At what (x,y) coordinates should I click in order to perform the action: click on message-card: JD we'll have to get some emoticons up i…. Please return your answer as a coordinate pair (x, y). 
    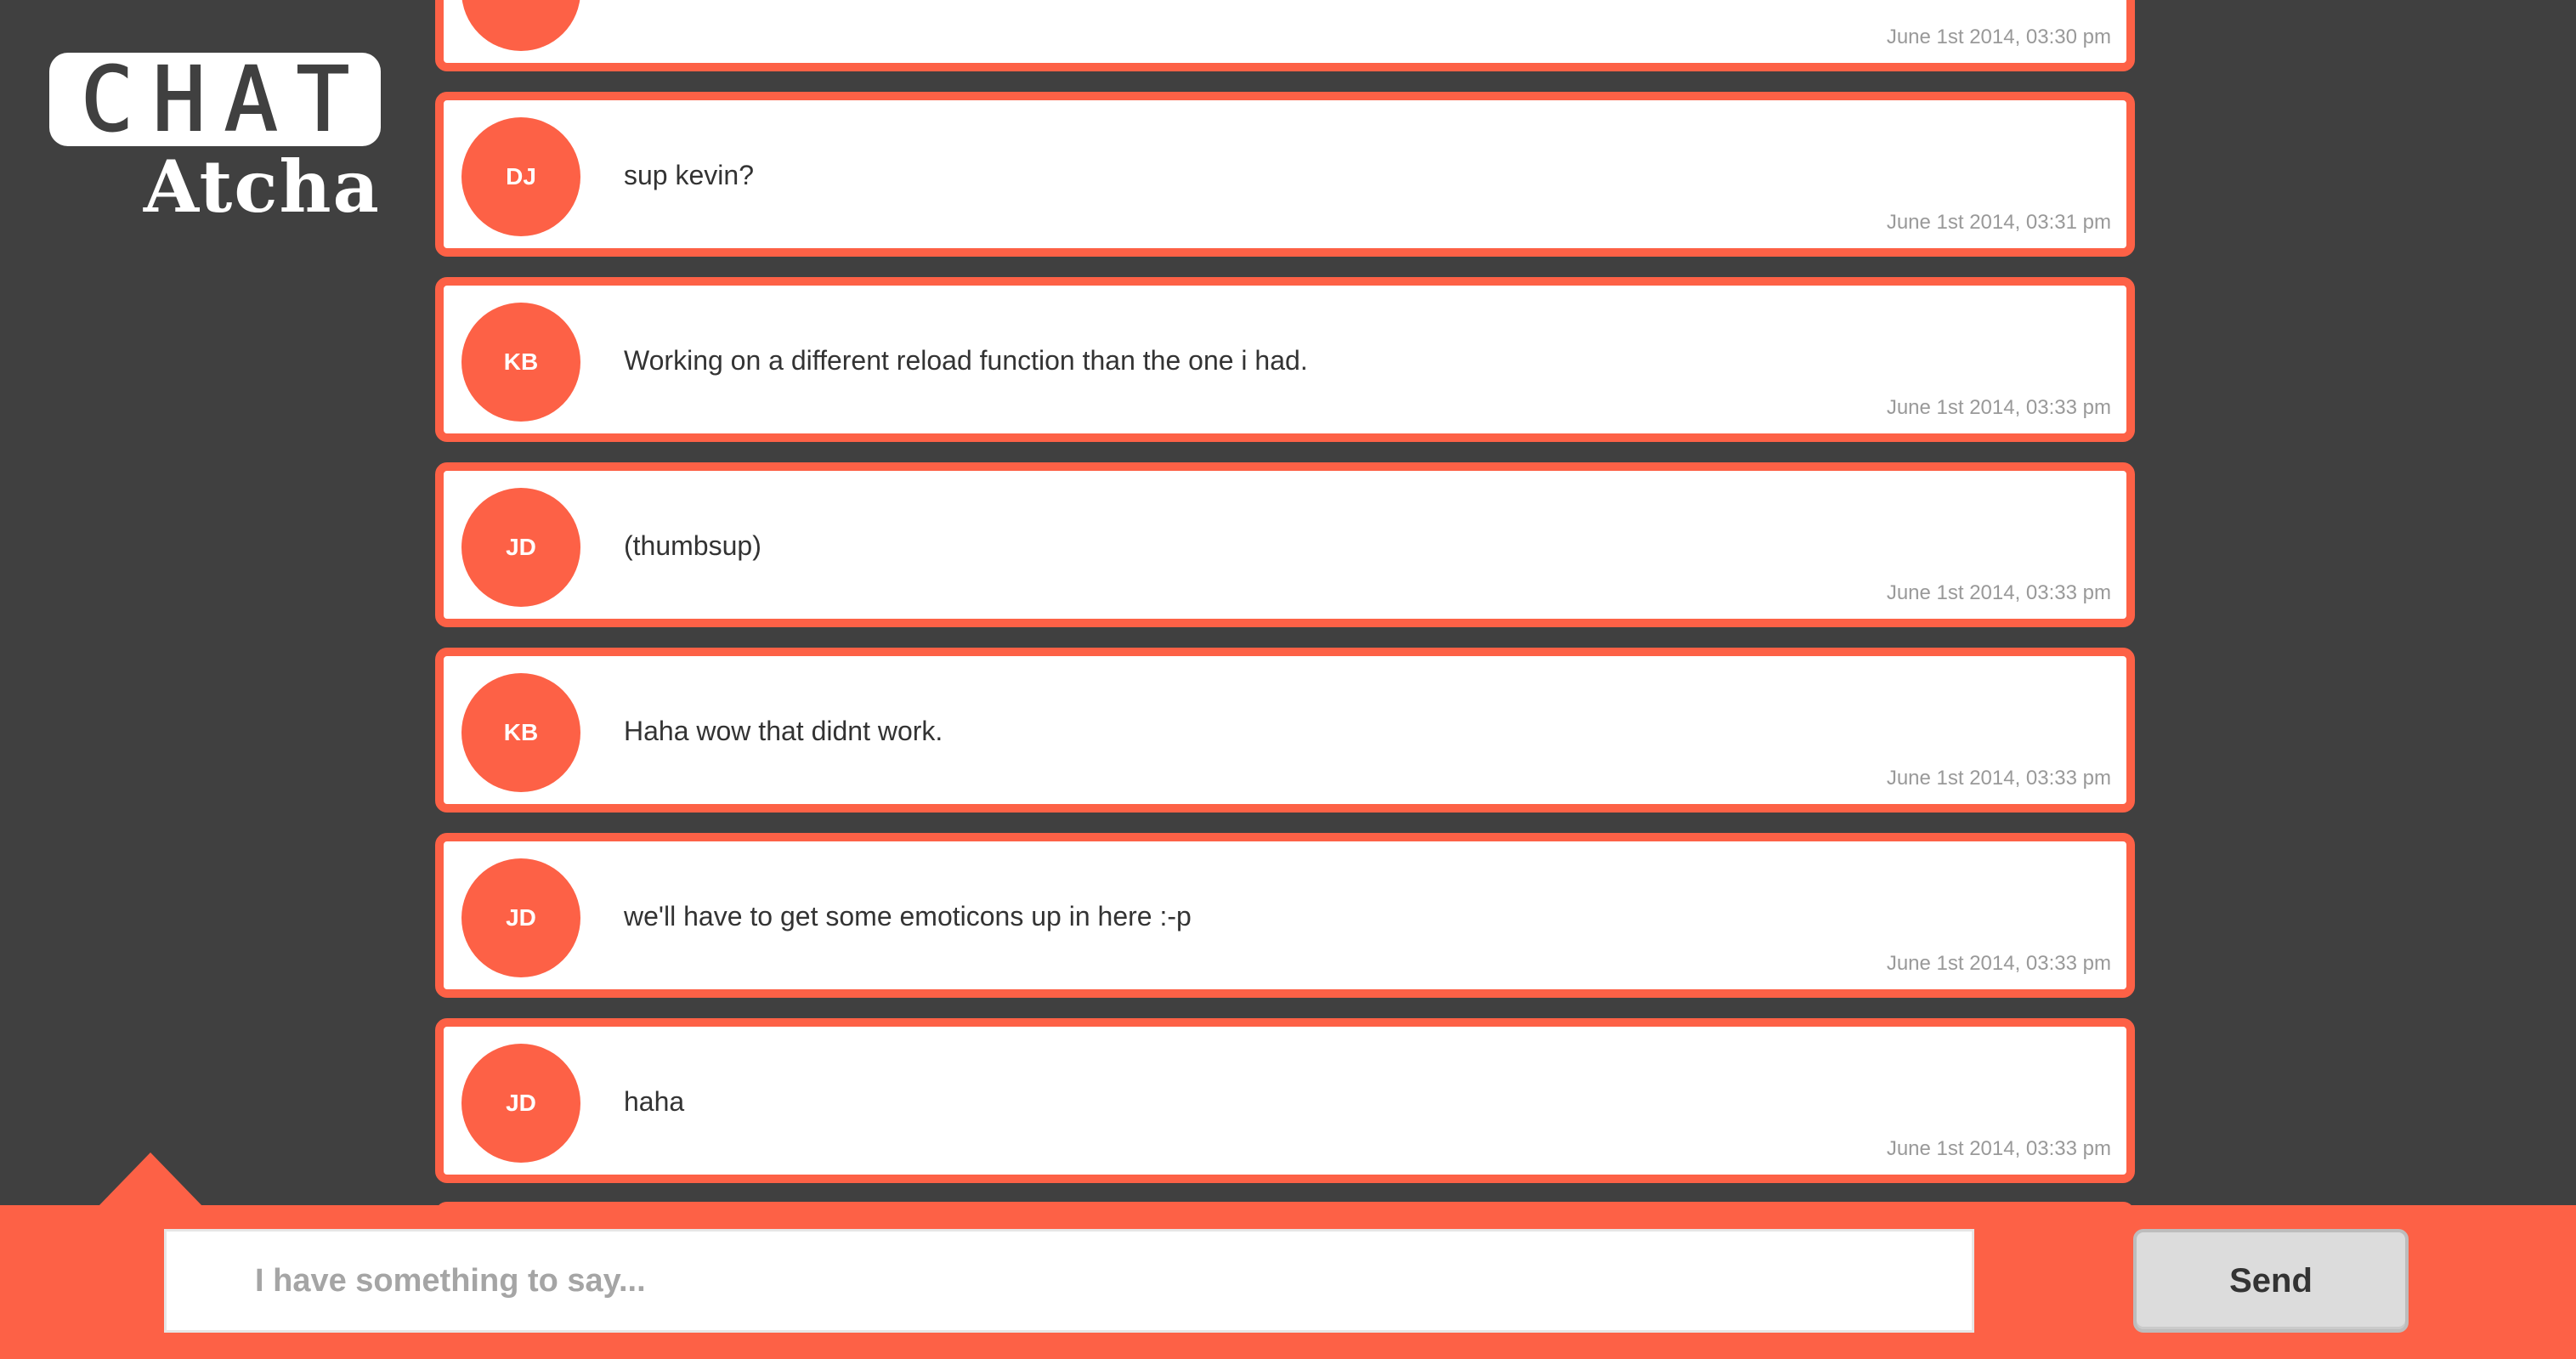
    Looking at the image, I should click on (1285, 915).